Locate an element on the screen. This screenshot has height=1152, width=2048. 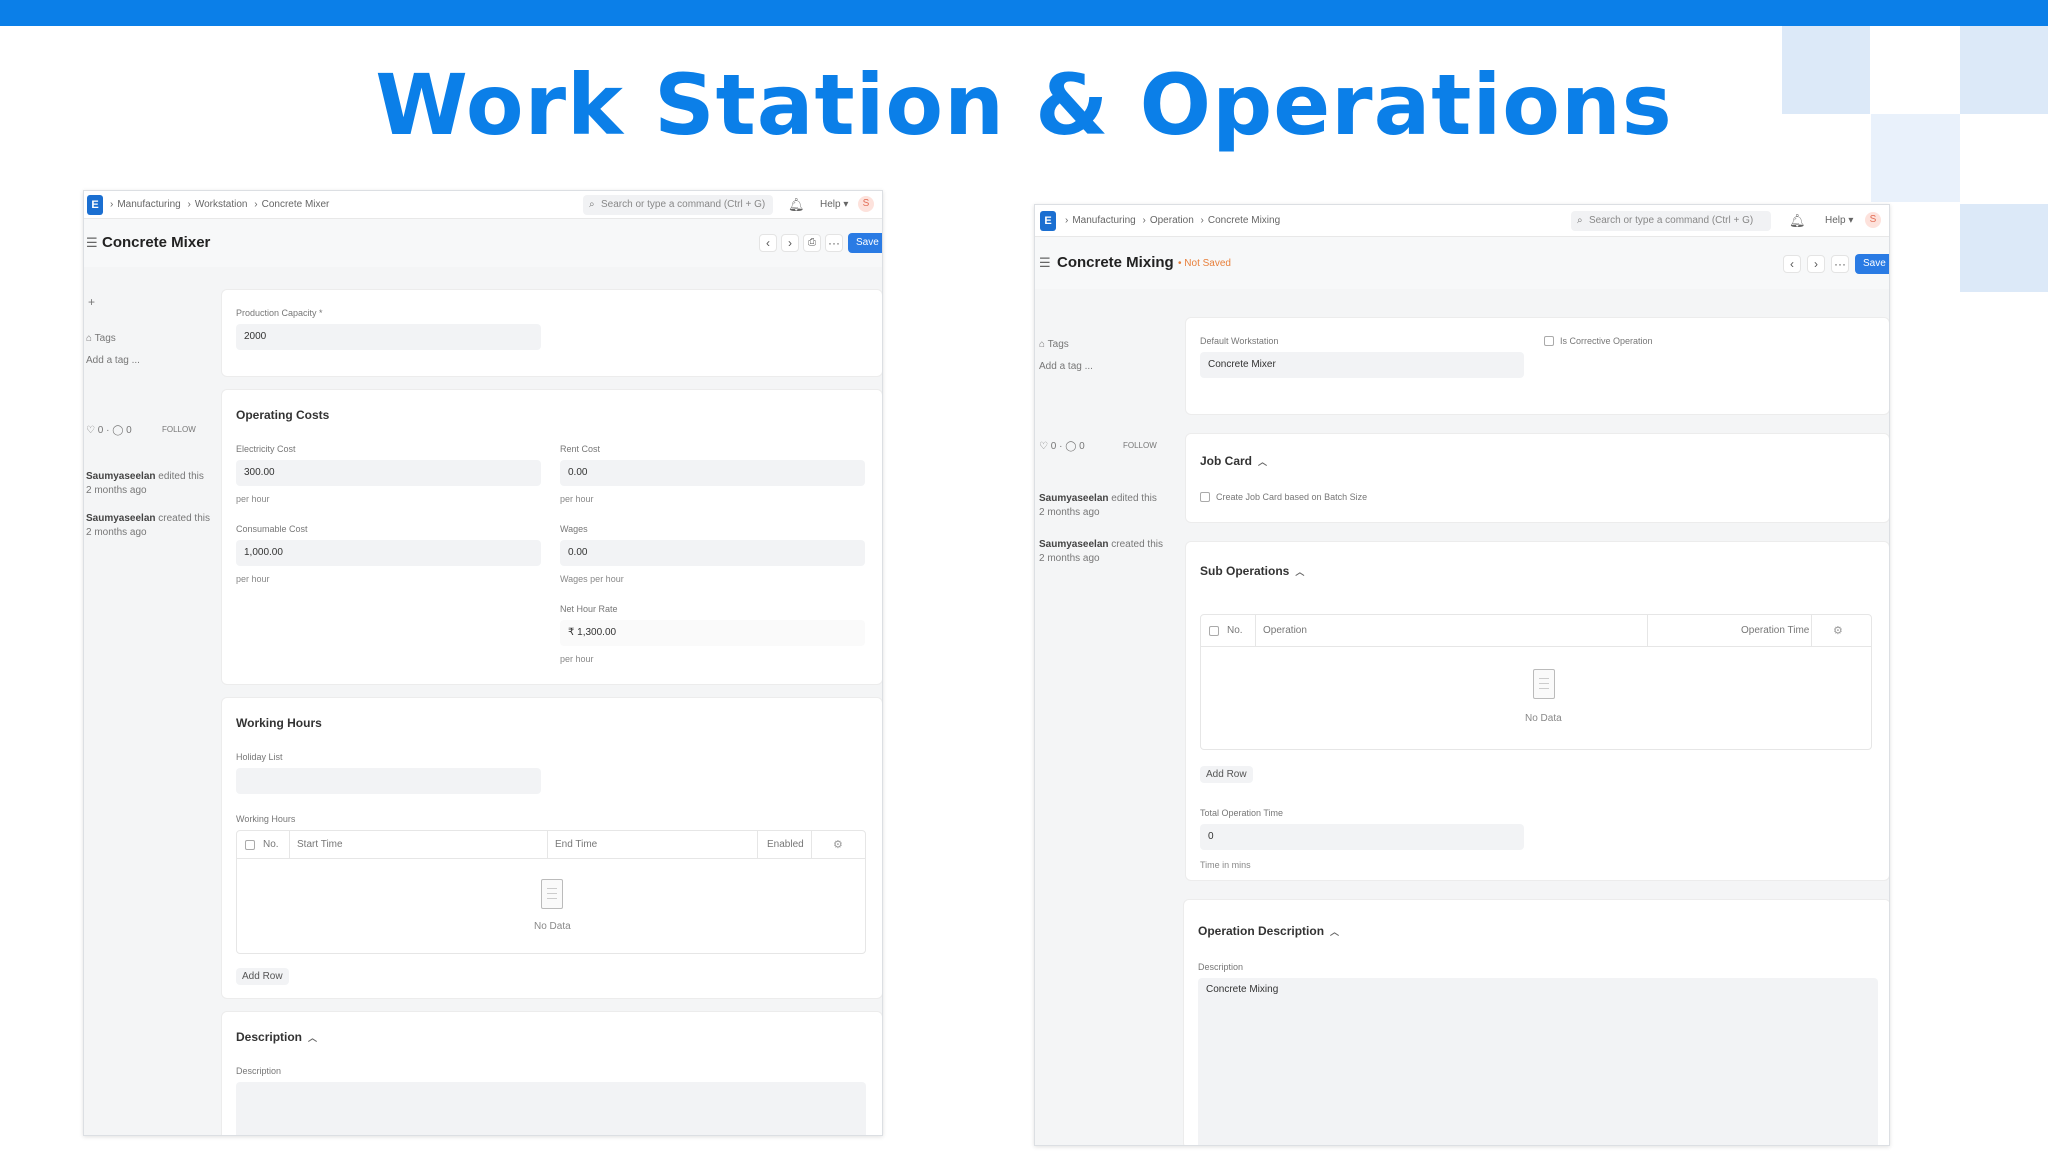
create-job-card-checkbox is located at coordinates (1205, 497).